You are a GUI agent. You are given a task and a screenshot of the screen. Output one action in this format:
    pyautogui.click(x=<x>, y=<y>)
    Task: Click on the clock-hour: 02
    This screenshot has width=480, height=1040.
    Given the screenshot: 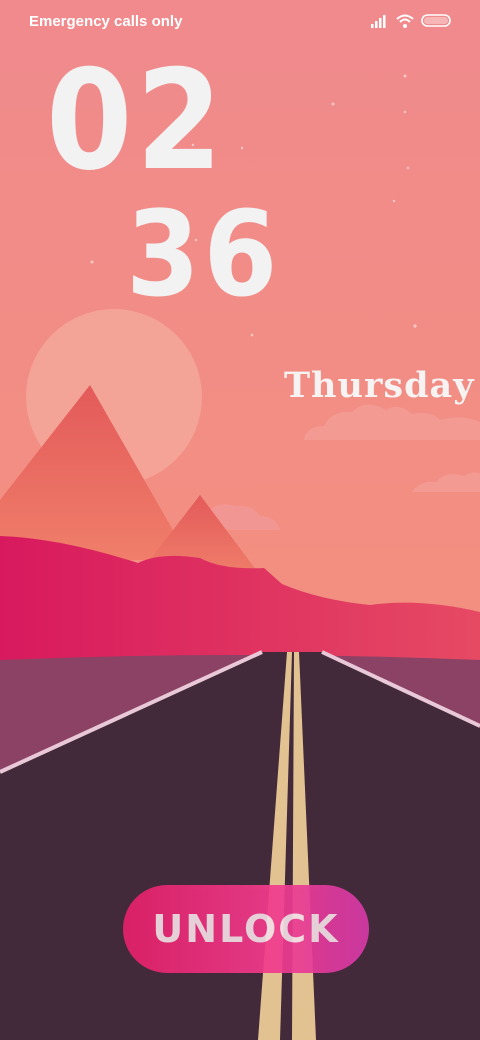 What is the action you would take?
    pyautogui.click(x=136, y=120)
    